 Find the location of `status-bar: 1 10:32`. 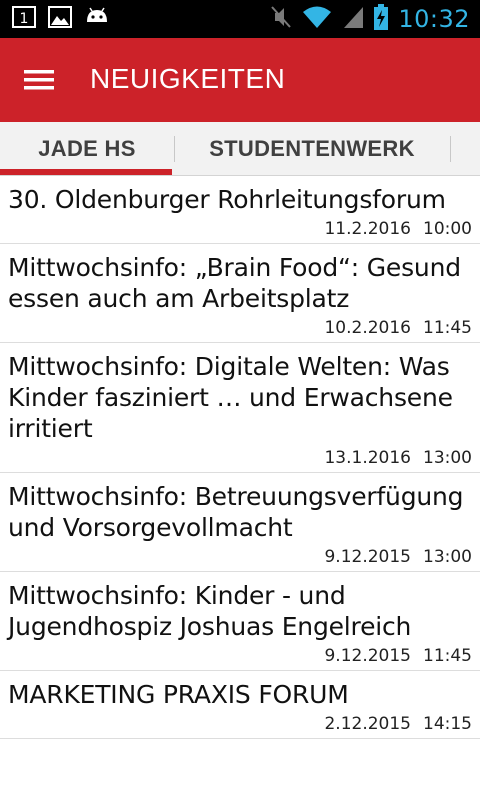

status-bar: 1 10:32 is located at coordinates (240, 19).